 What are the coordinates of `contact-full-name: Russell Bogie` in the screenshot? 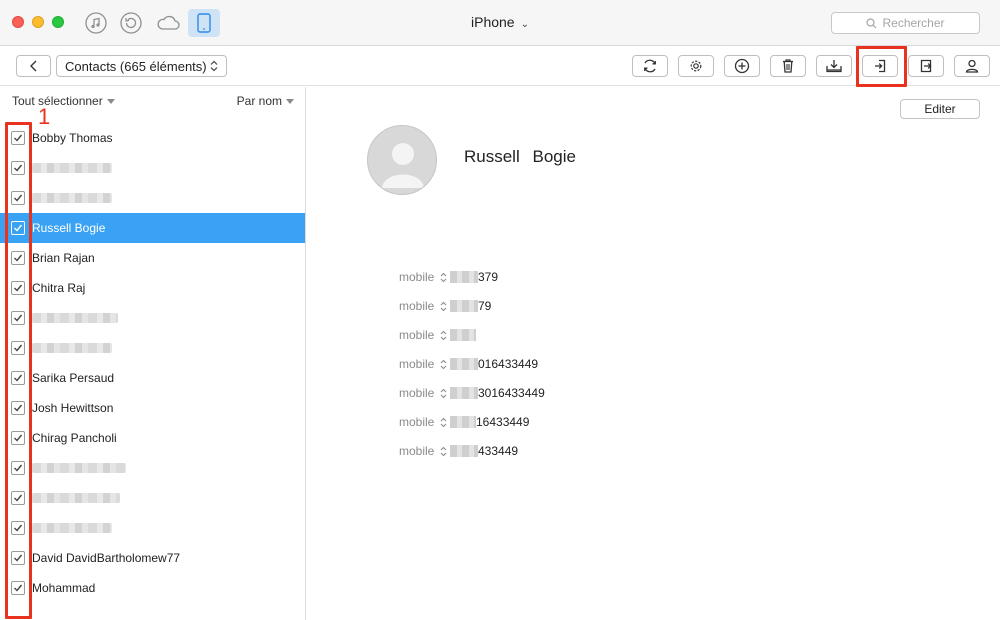 It's located at (520, 157).